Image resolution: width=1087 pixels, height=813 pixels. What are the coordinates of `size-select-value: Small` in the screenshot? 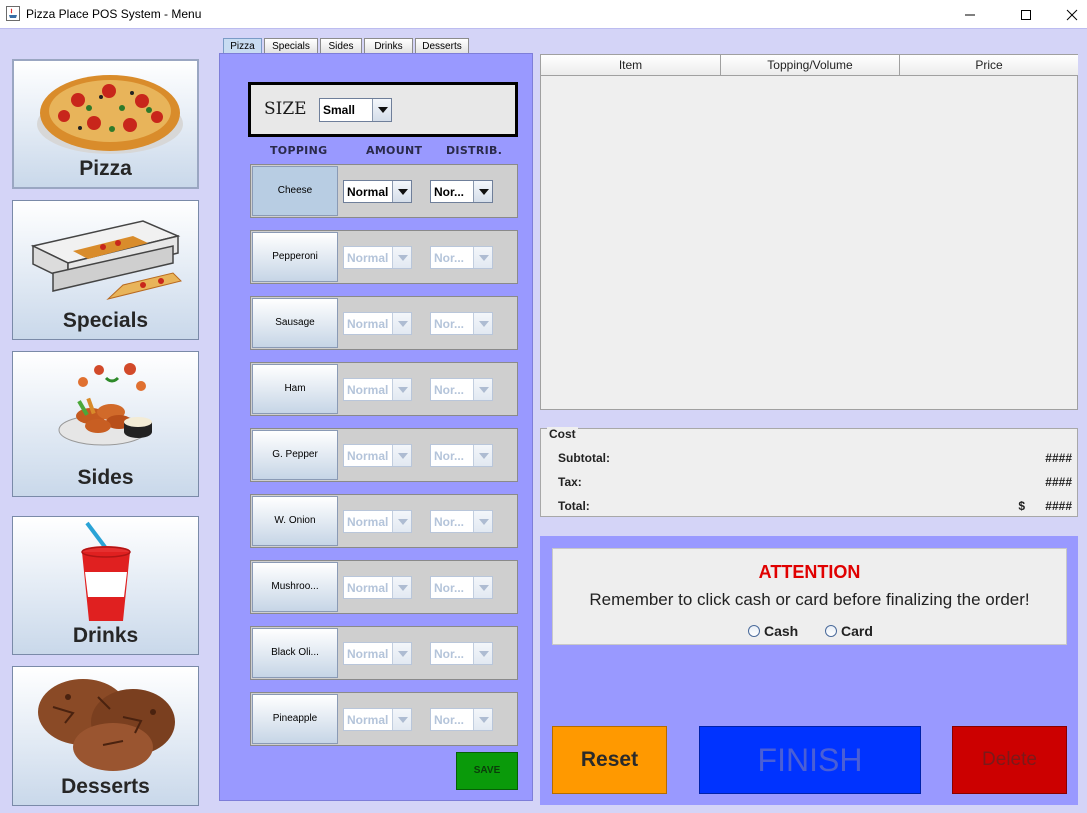 It's located at (339, 110).